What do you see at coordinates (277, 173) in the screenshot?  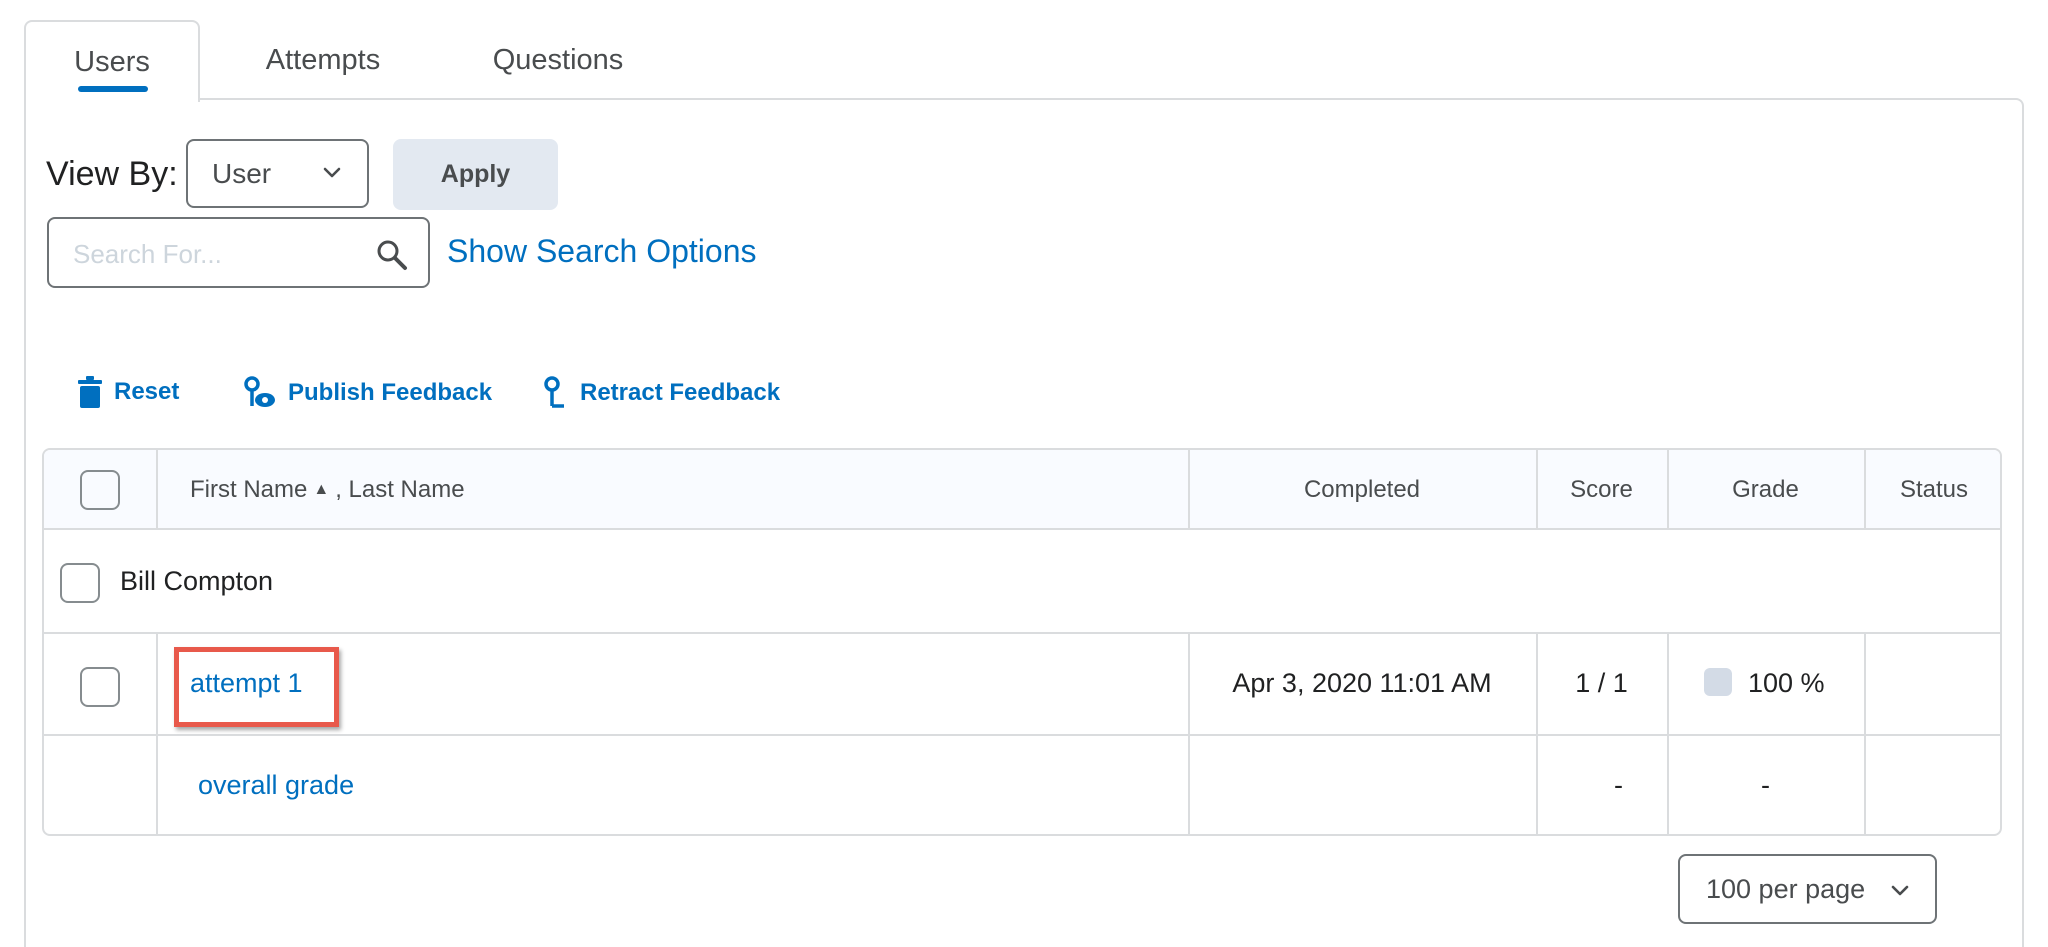 I see `view-by-select: User` at bounding box center [277, 173].